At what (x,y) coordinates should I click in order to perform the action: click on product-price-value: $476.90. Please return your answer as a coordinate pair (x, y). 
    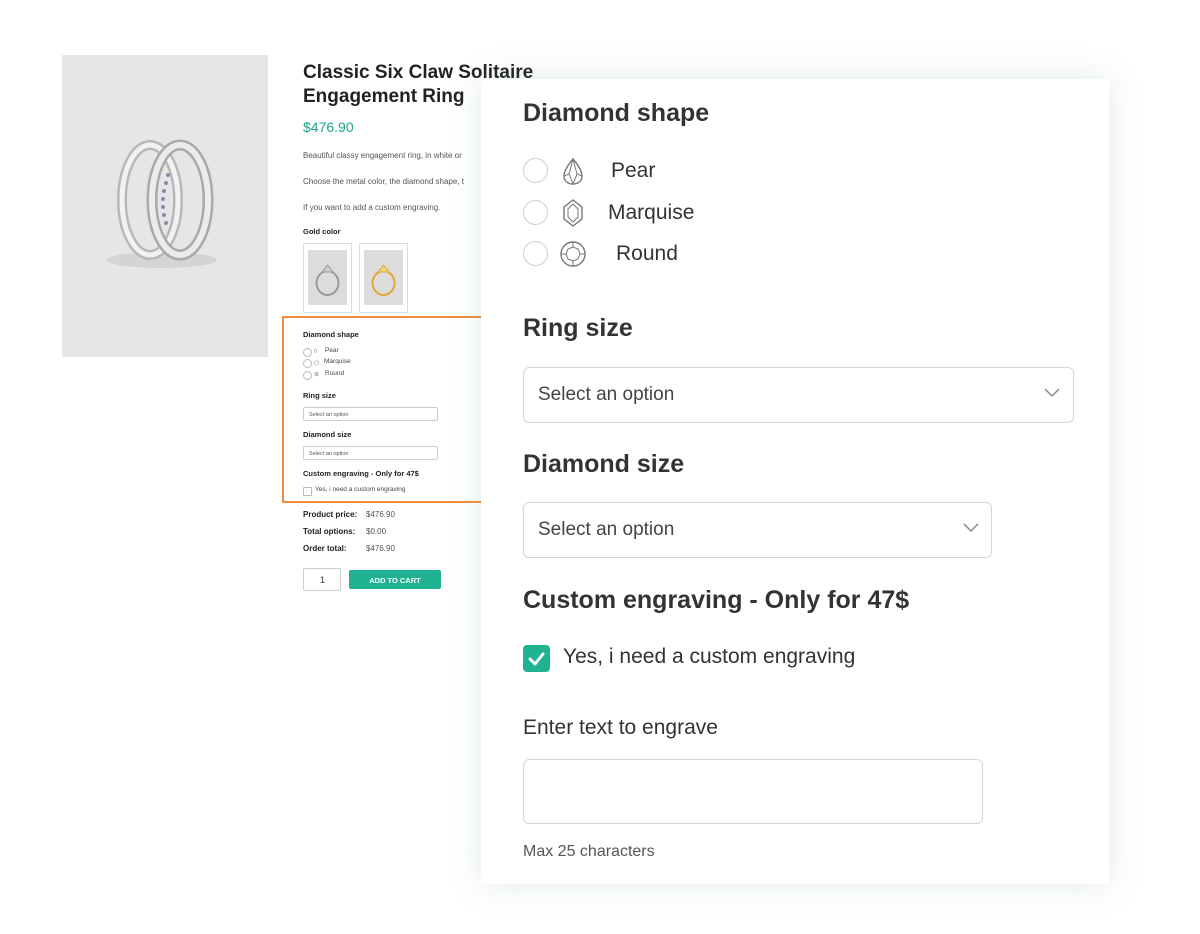
    Looking at the image, I should click on (380, 514).